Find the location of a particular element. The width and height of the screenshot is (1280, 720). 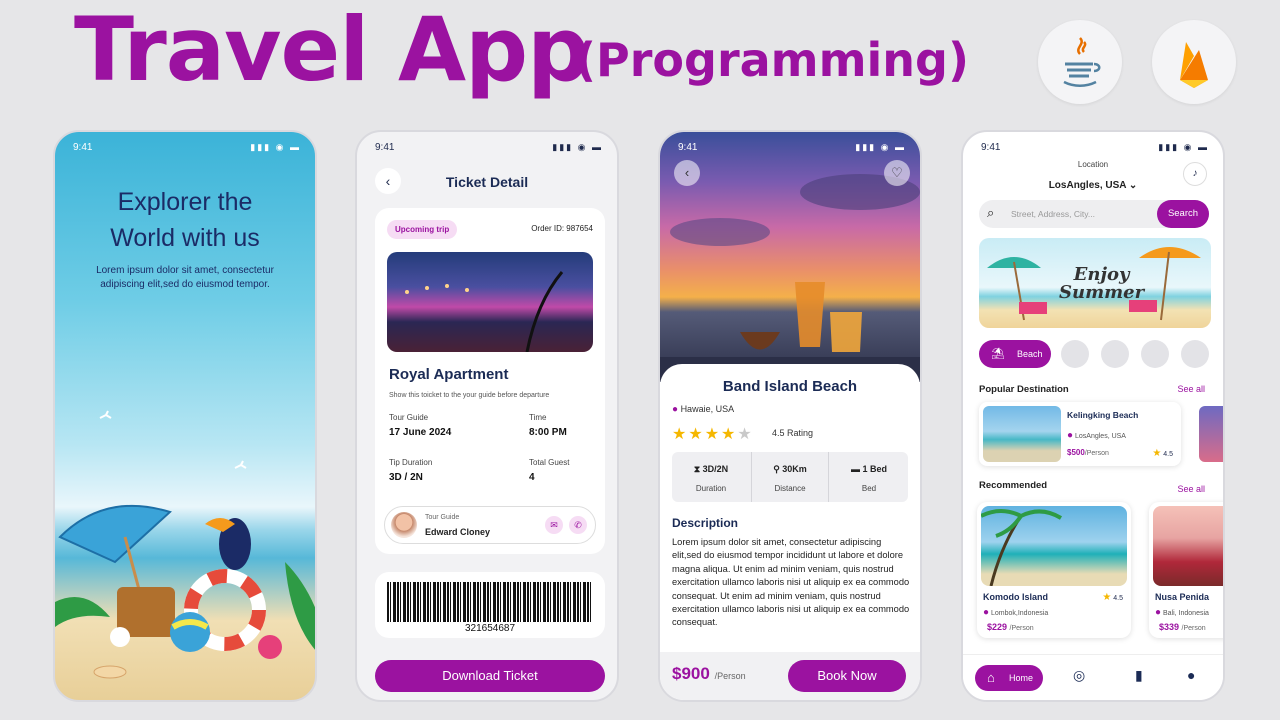

place-location: ● Hawaie, USA is located at coordinates (703, 409).